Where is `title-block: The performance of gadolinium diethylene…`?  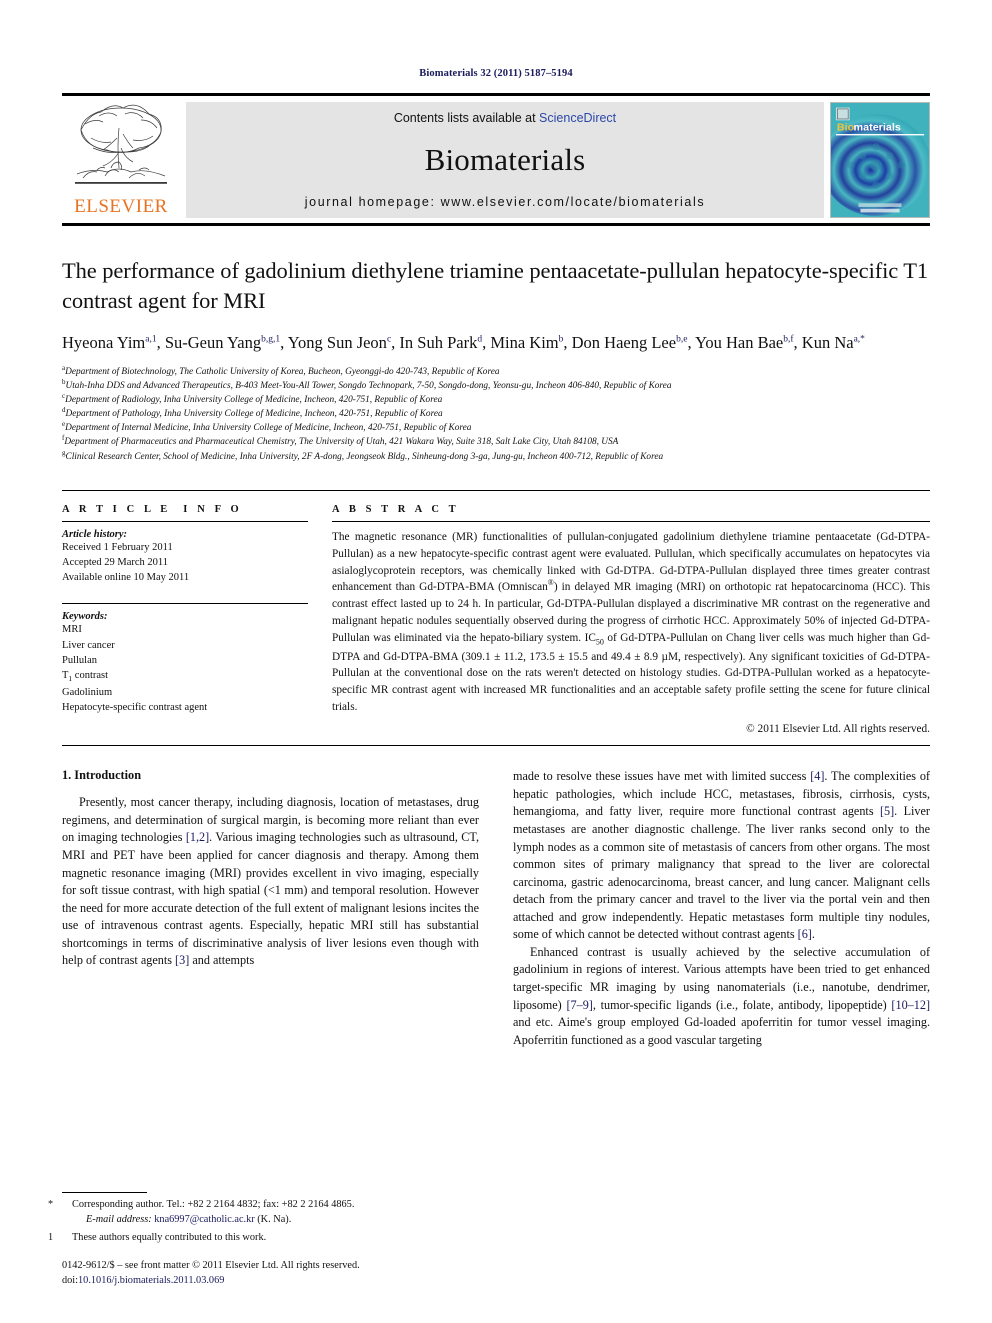
title-block: The performance of gadolinium diethylene… is located at coordinates (496, 360).